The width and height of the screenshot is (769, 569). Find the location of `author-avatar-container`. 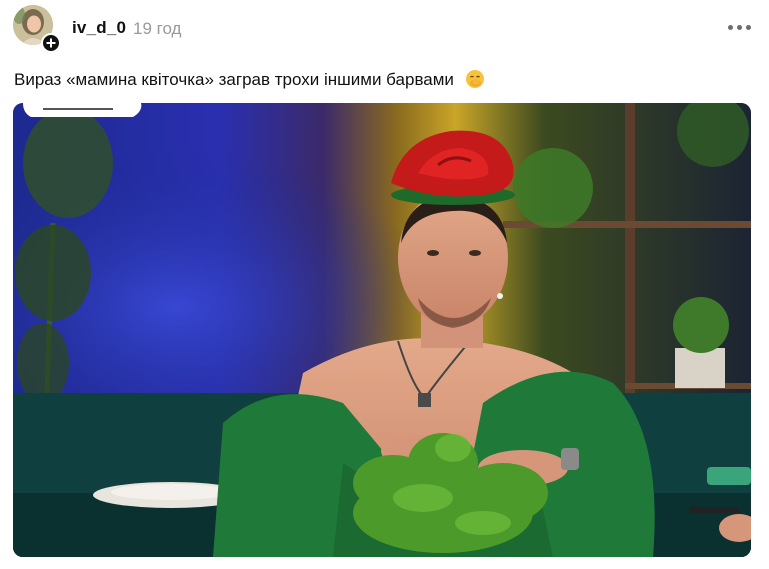

author-avatar-container is located at coordinates (37, 29).